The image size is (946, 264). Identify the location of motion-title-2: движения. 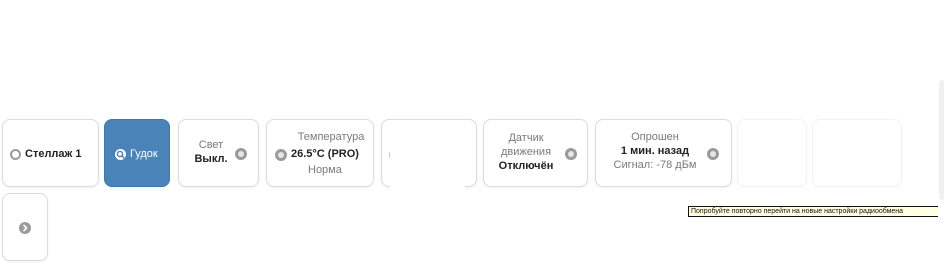
(526, 152).